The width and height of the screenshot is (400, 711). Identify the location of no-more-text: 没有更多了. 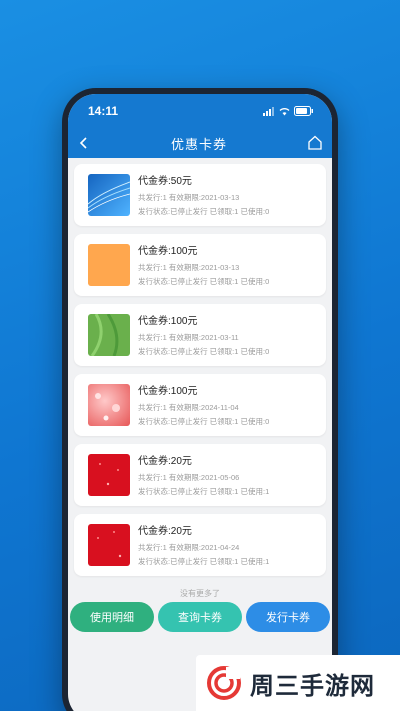
(200, 593).